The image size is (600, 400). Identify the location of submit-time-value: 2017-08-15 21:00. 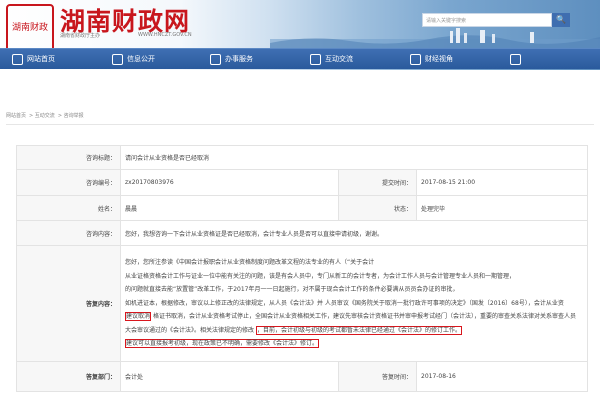
(502, 182).